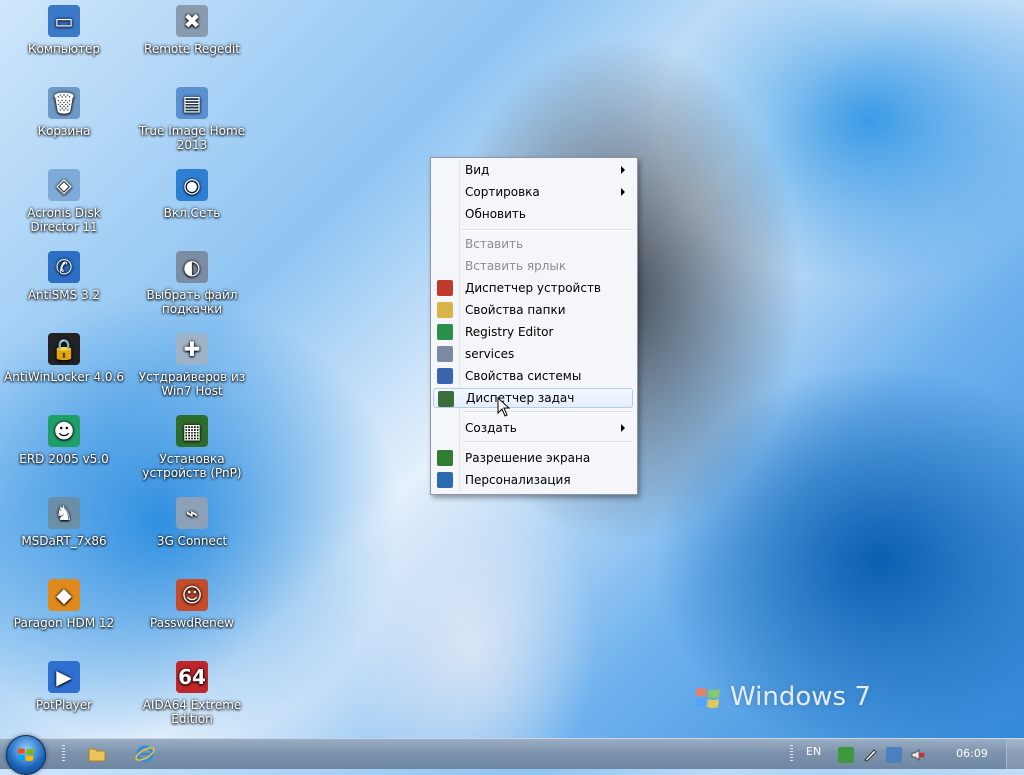 The image size is (1024, 775). Describe the element at coordinates (800, 697) in the screenshot. I see `watermark-text: Windows 7` at that location.